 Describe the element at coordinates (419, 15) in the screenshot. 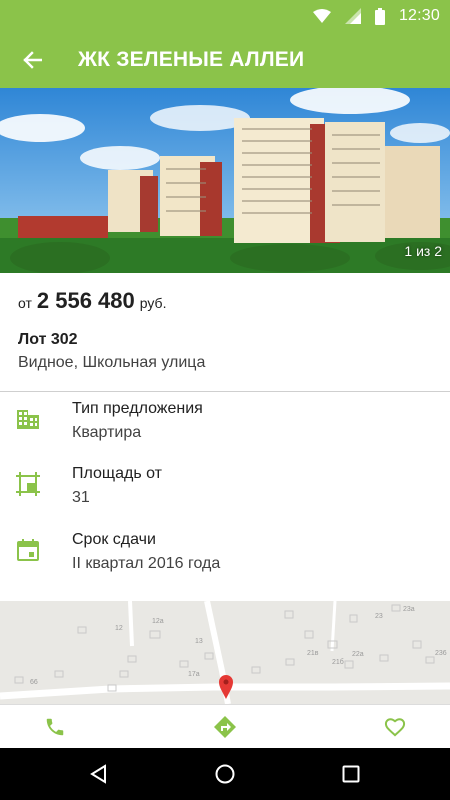

I see `status-time: 12:30` at that location.